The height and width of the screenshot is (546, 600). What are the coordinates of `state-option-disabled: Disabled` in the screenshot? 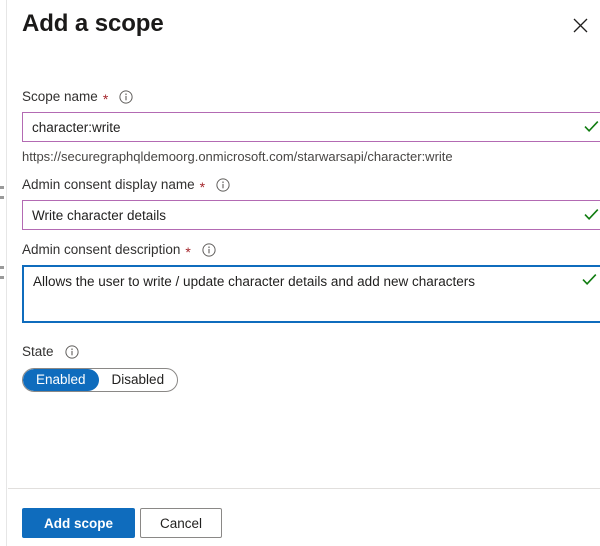 It's located at (138, 380).